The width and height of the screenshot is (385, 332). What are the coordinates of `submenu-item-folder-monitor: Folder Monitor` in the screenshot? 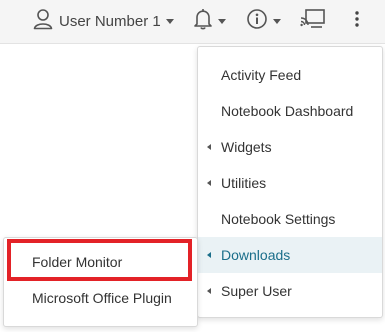 It's located at (100, 262).